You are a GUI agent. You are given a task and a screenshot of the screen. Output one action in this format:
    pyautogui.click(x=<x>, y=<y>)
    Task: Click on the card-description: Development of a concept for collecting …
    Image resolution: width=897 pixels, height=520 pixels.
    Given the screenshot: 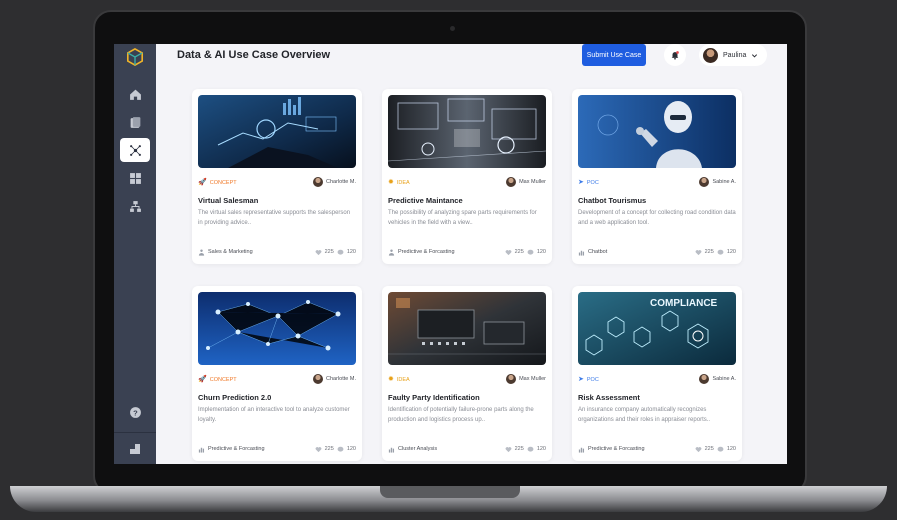 What is the action you would take?
    pyautogui.click(x=657, y=218)
    